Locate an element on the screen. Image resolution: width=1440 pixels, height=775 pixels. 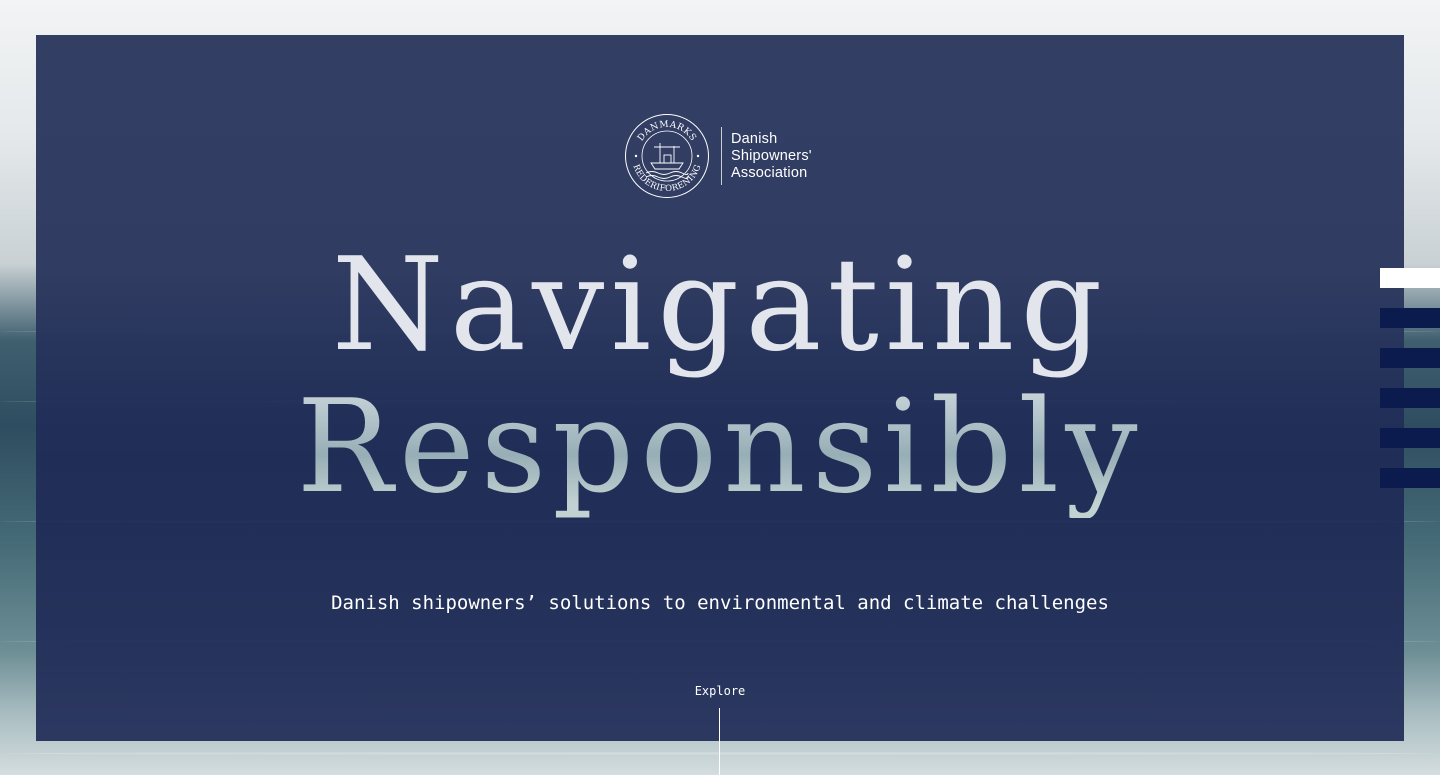
wave-line is located at coordinates (720, 753).